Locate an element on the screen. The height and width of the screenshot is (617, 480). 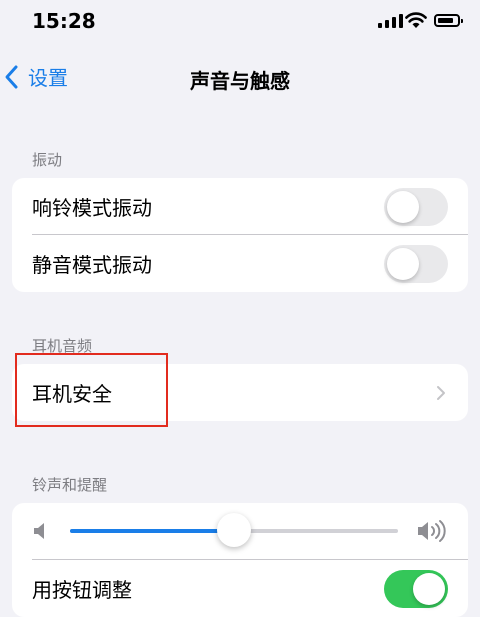
chevron-right-icon is located at coordinates (441, 393).